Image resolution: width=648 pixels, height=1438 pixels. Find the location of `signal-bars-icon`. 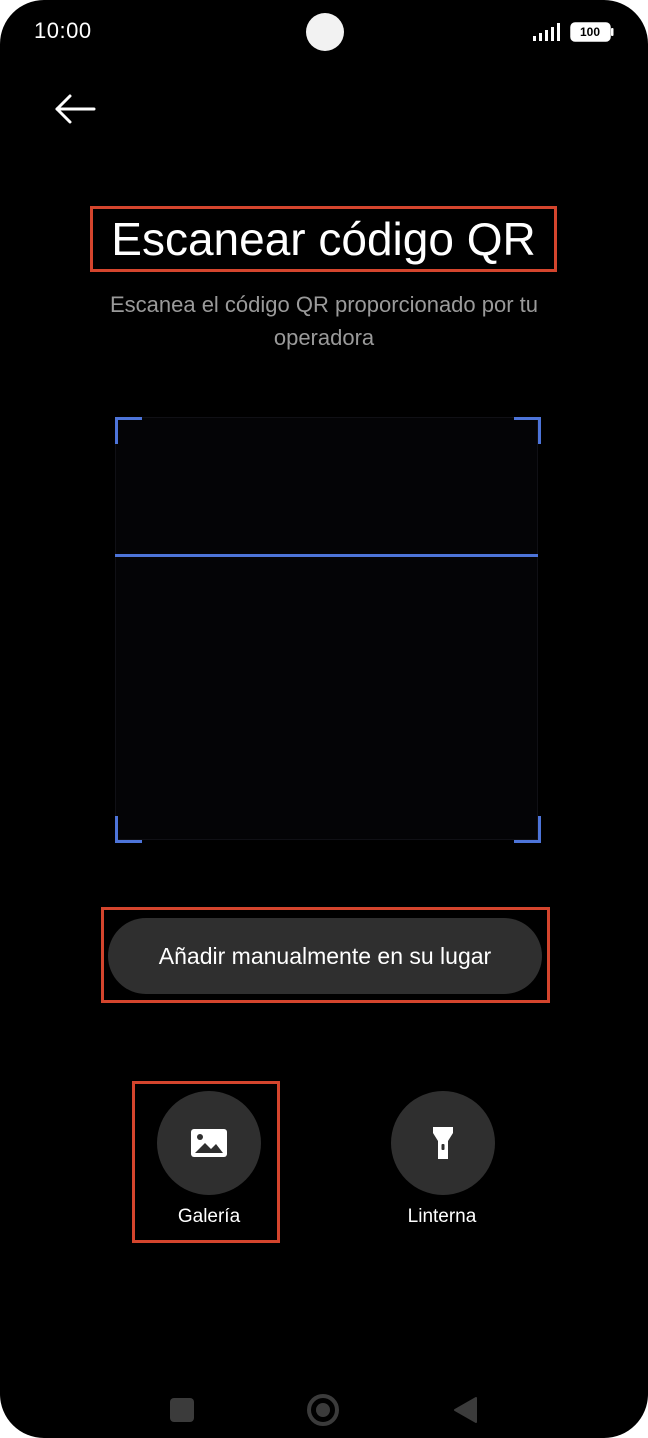

signal-bars-icon is located at coordinates (546, 32).